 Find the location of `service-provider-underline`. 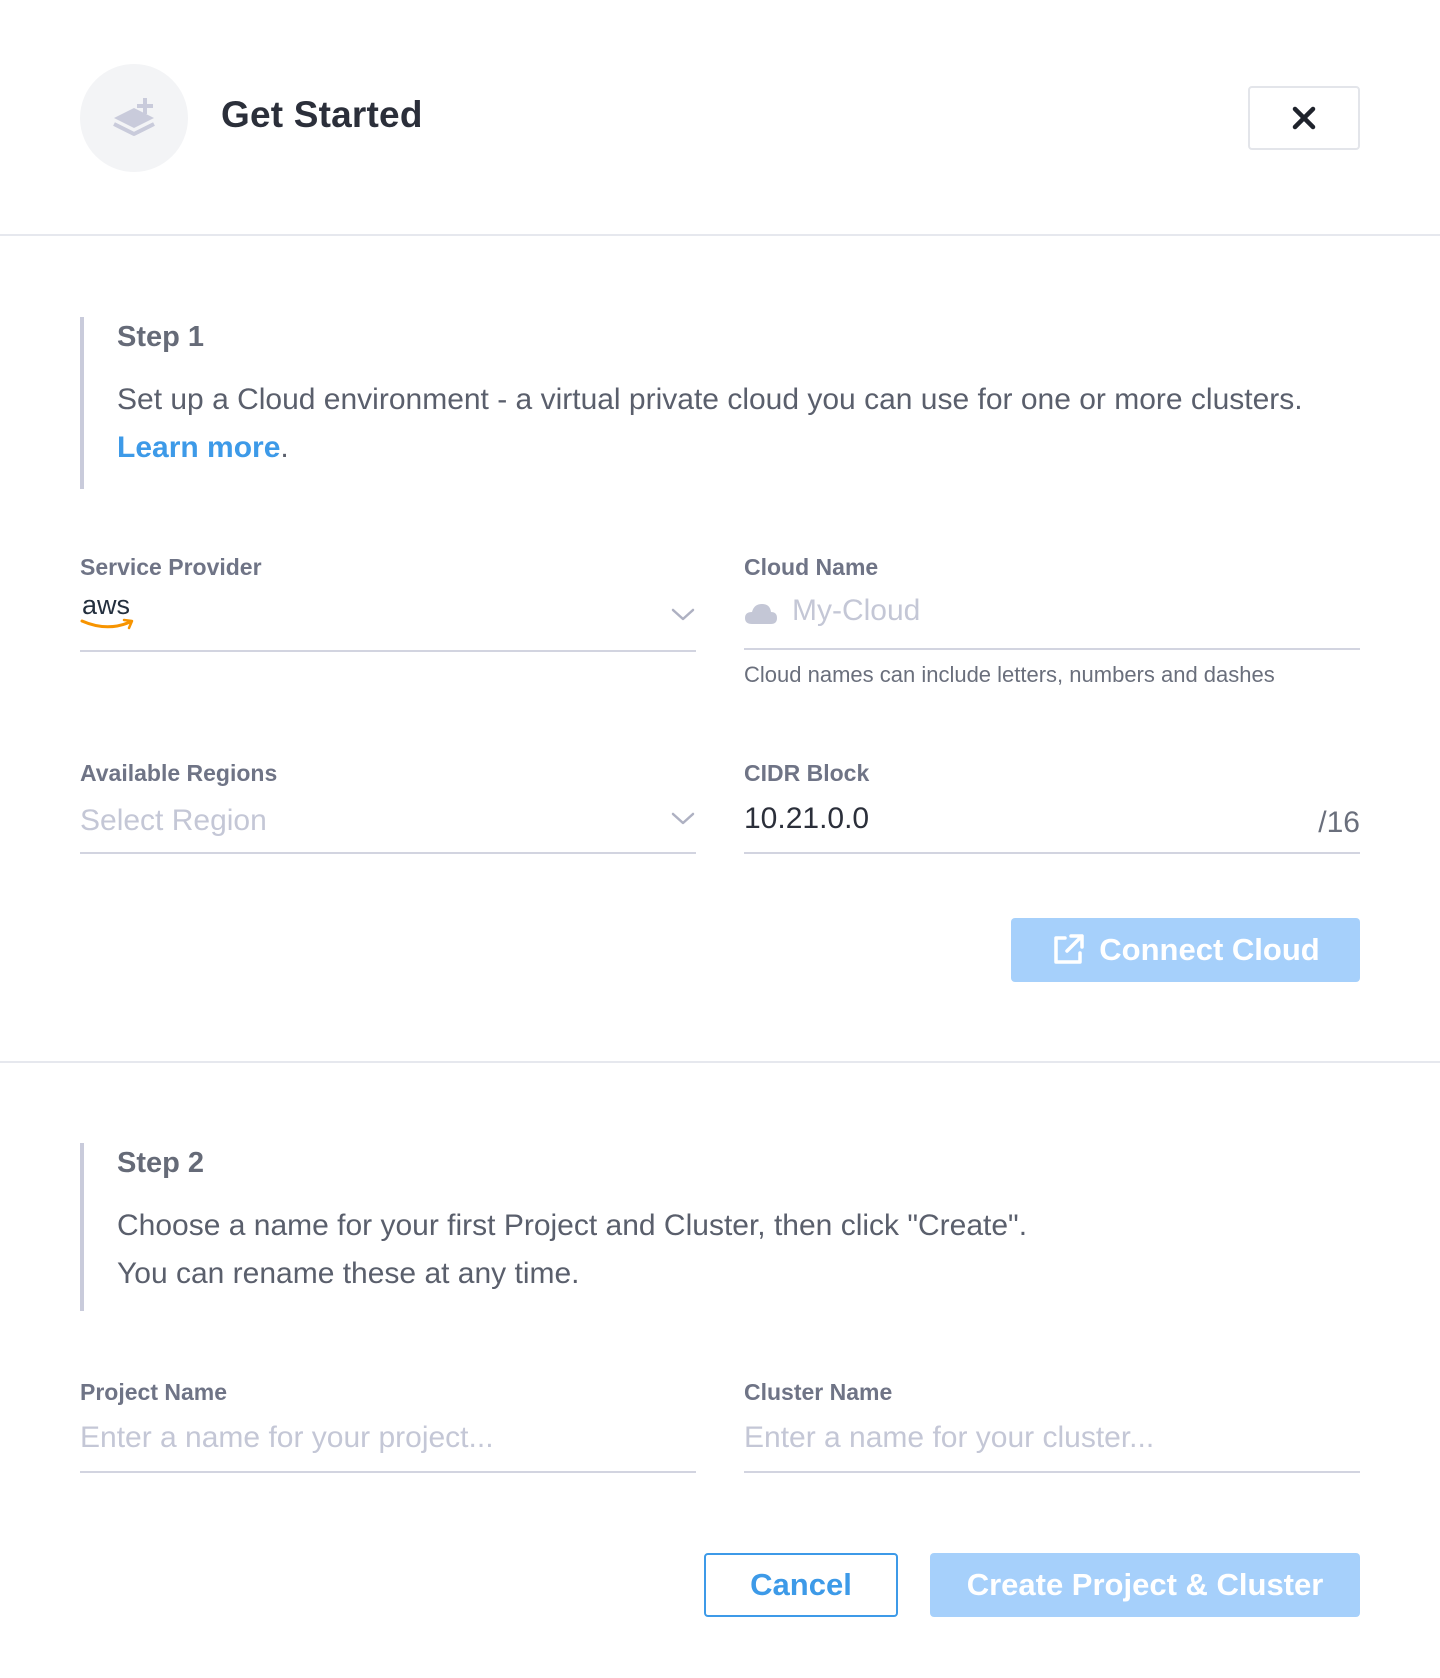

service-provider-underline is located at coordinates (388, 651).